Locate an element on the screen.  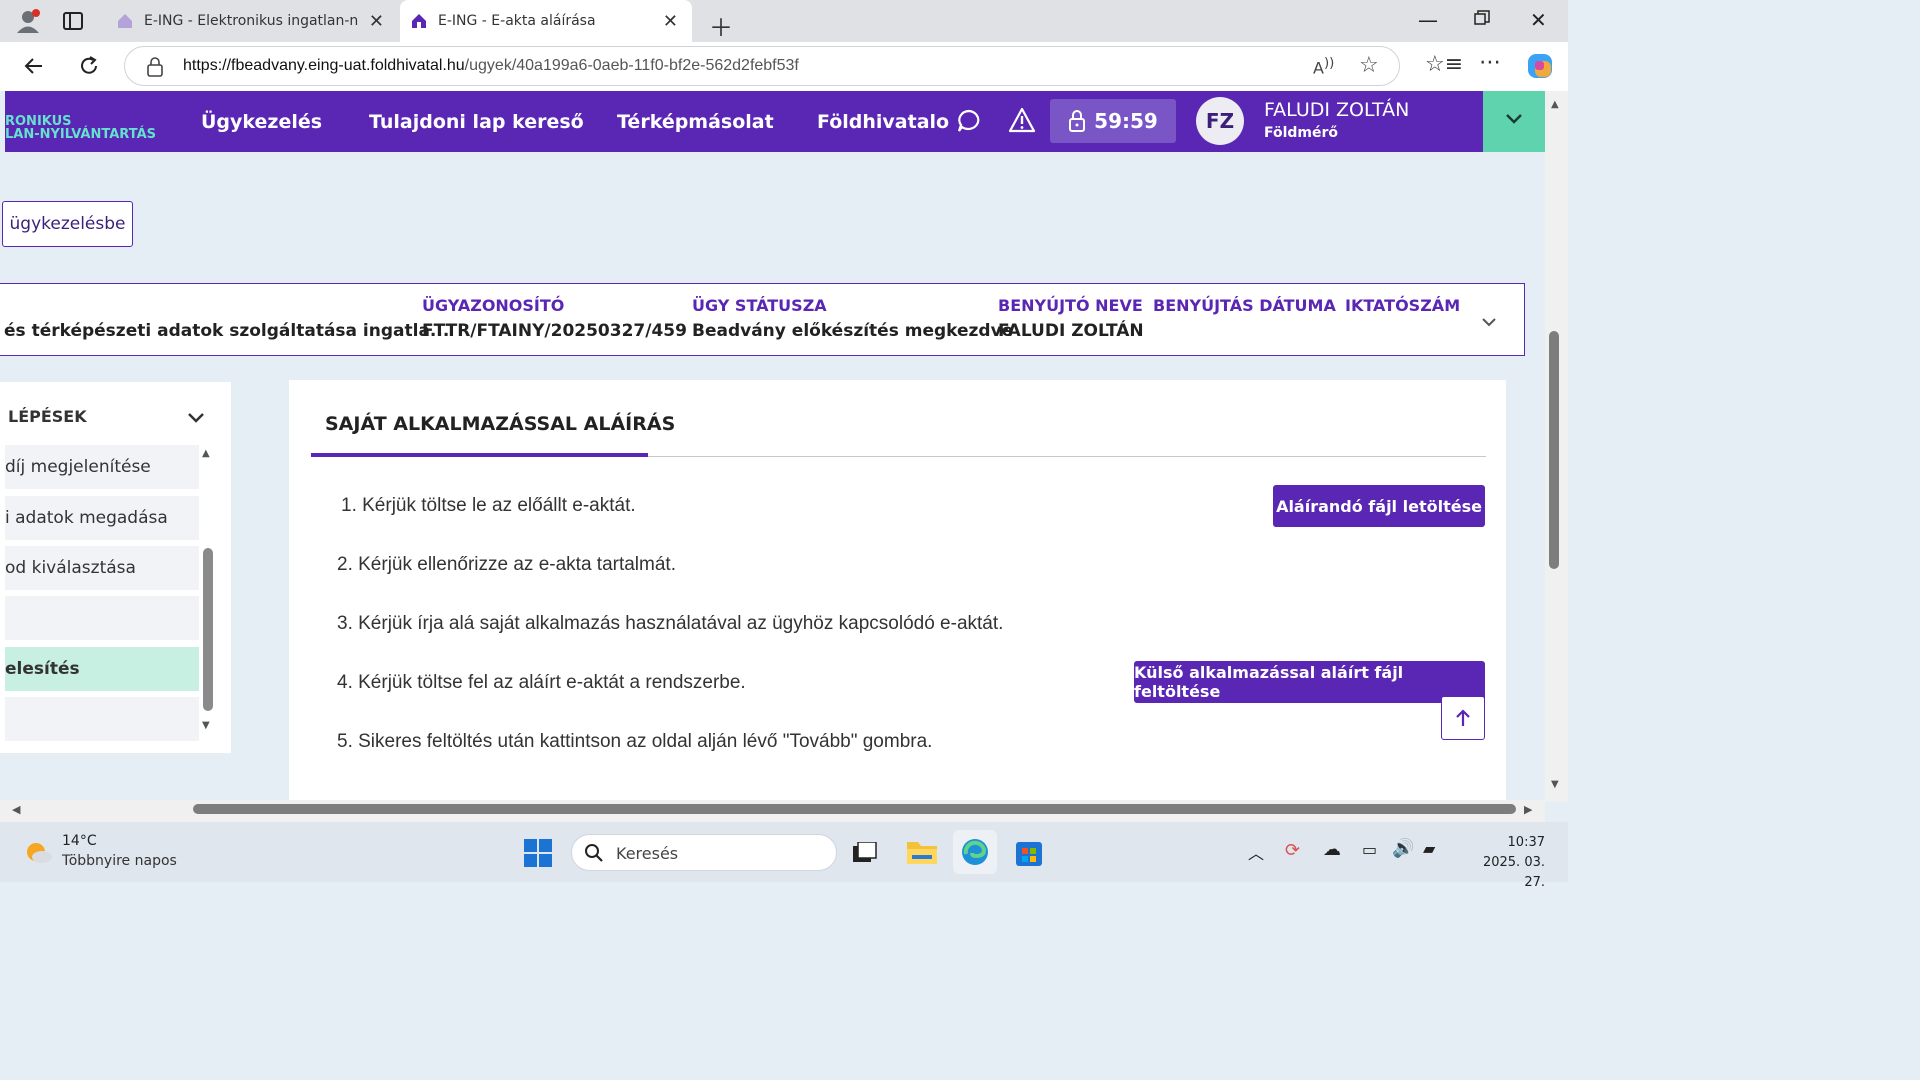
cloud-icon: ☁ is located at coordinates (1332, 849).